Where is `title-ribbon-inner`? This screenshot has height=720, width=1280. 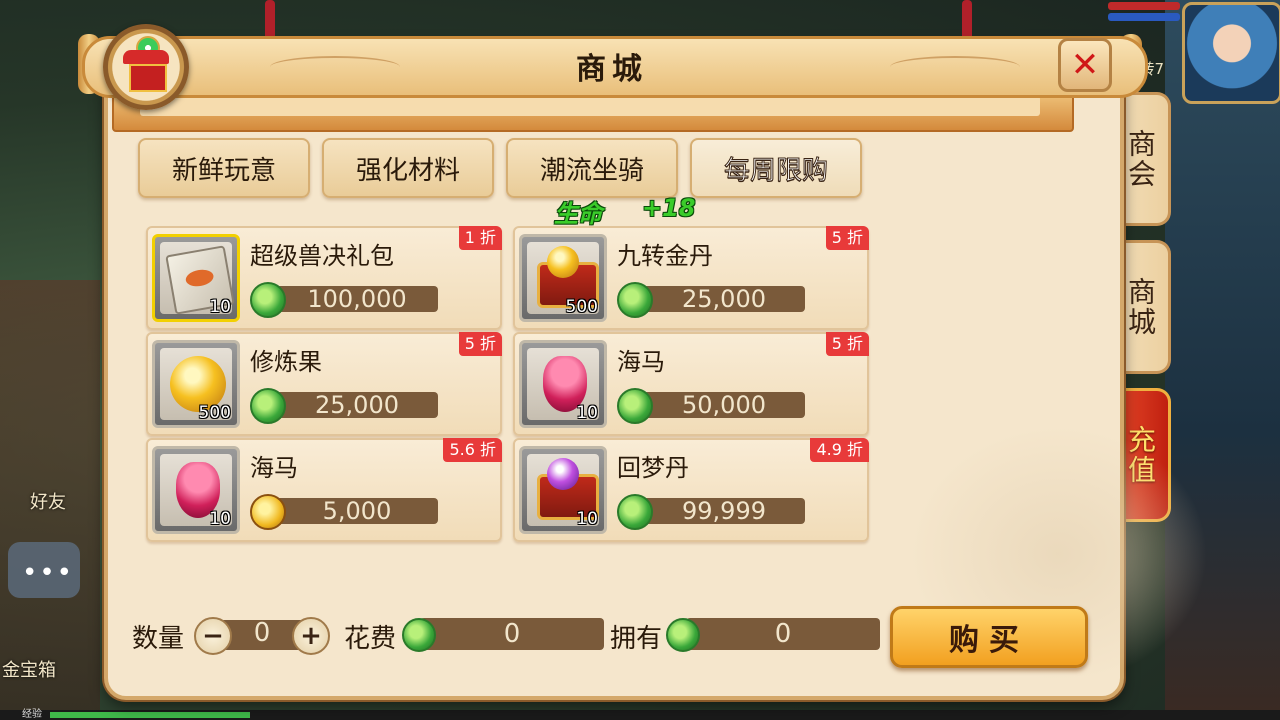 title-ribbon-inner is located at coordinates (590, 106).